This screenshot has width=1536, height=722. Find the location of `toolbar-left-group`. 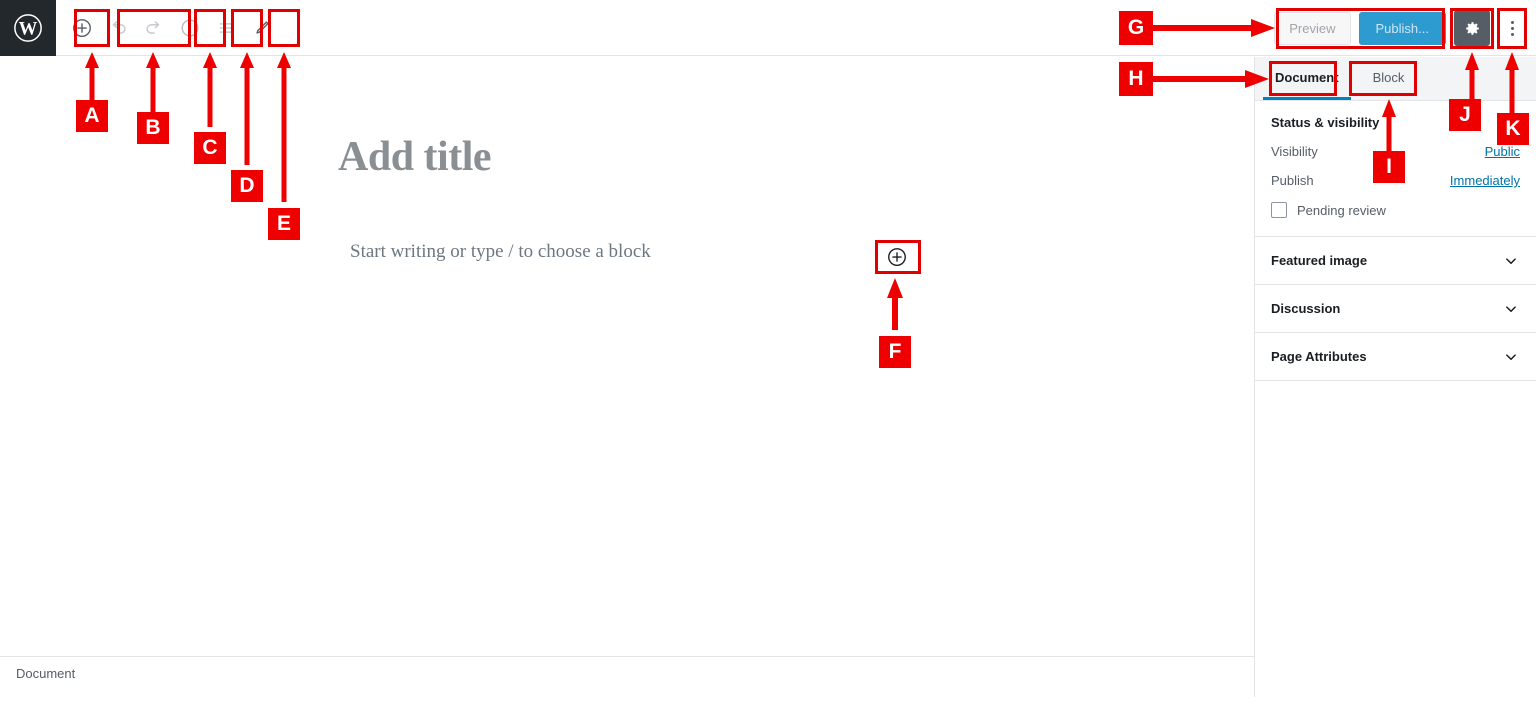

toolbar-left-group is located at coordinates (172, 28).